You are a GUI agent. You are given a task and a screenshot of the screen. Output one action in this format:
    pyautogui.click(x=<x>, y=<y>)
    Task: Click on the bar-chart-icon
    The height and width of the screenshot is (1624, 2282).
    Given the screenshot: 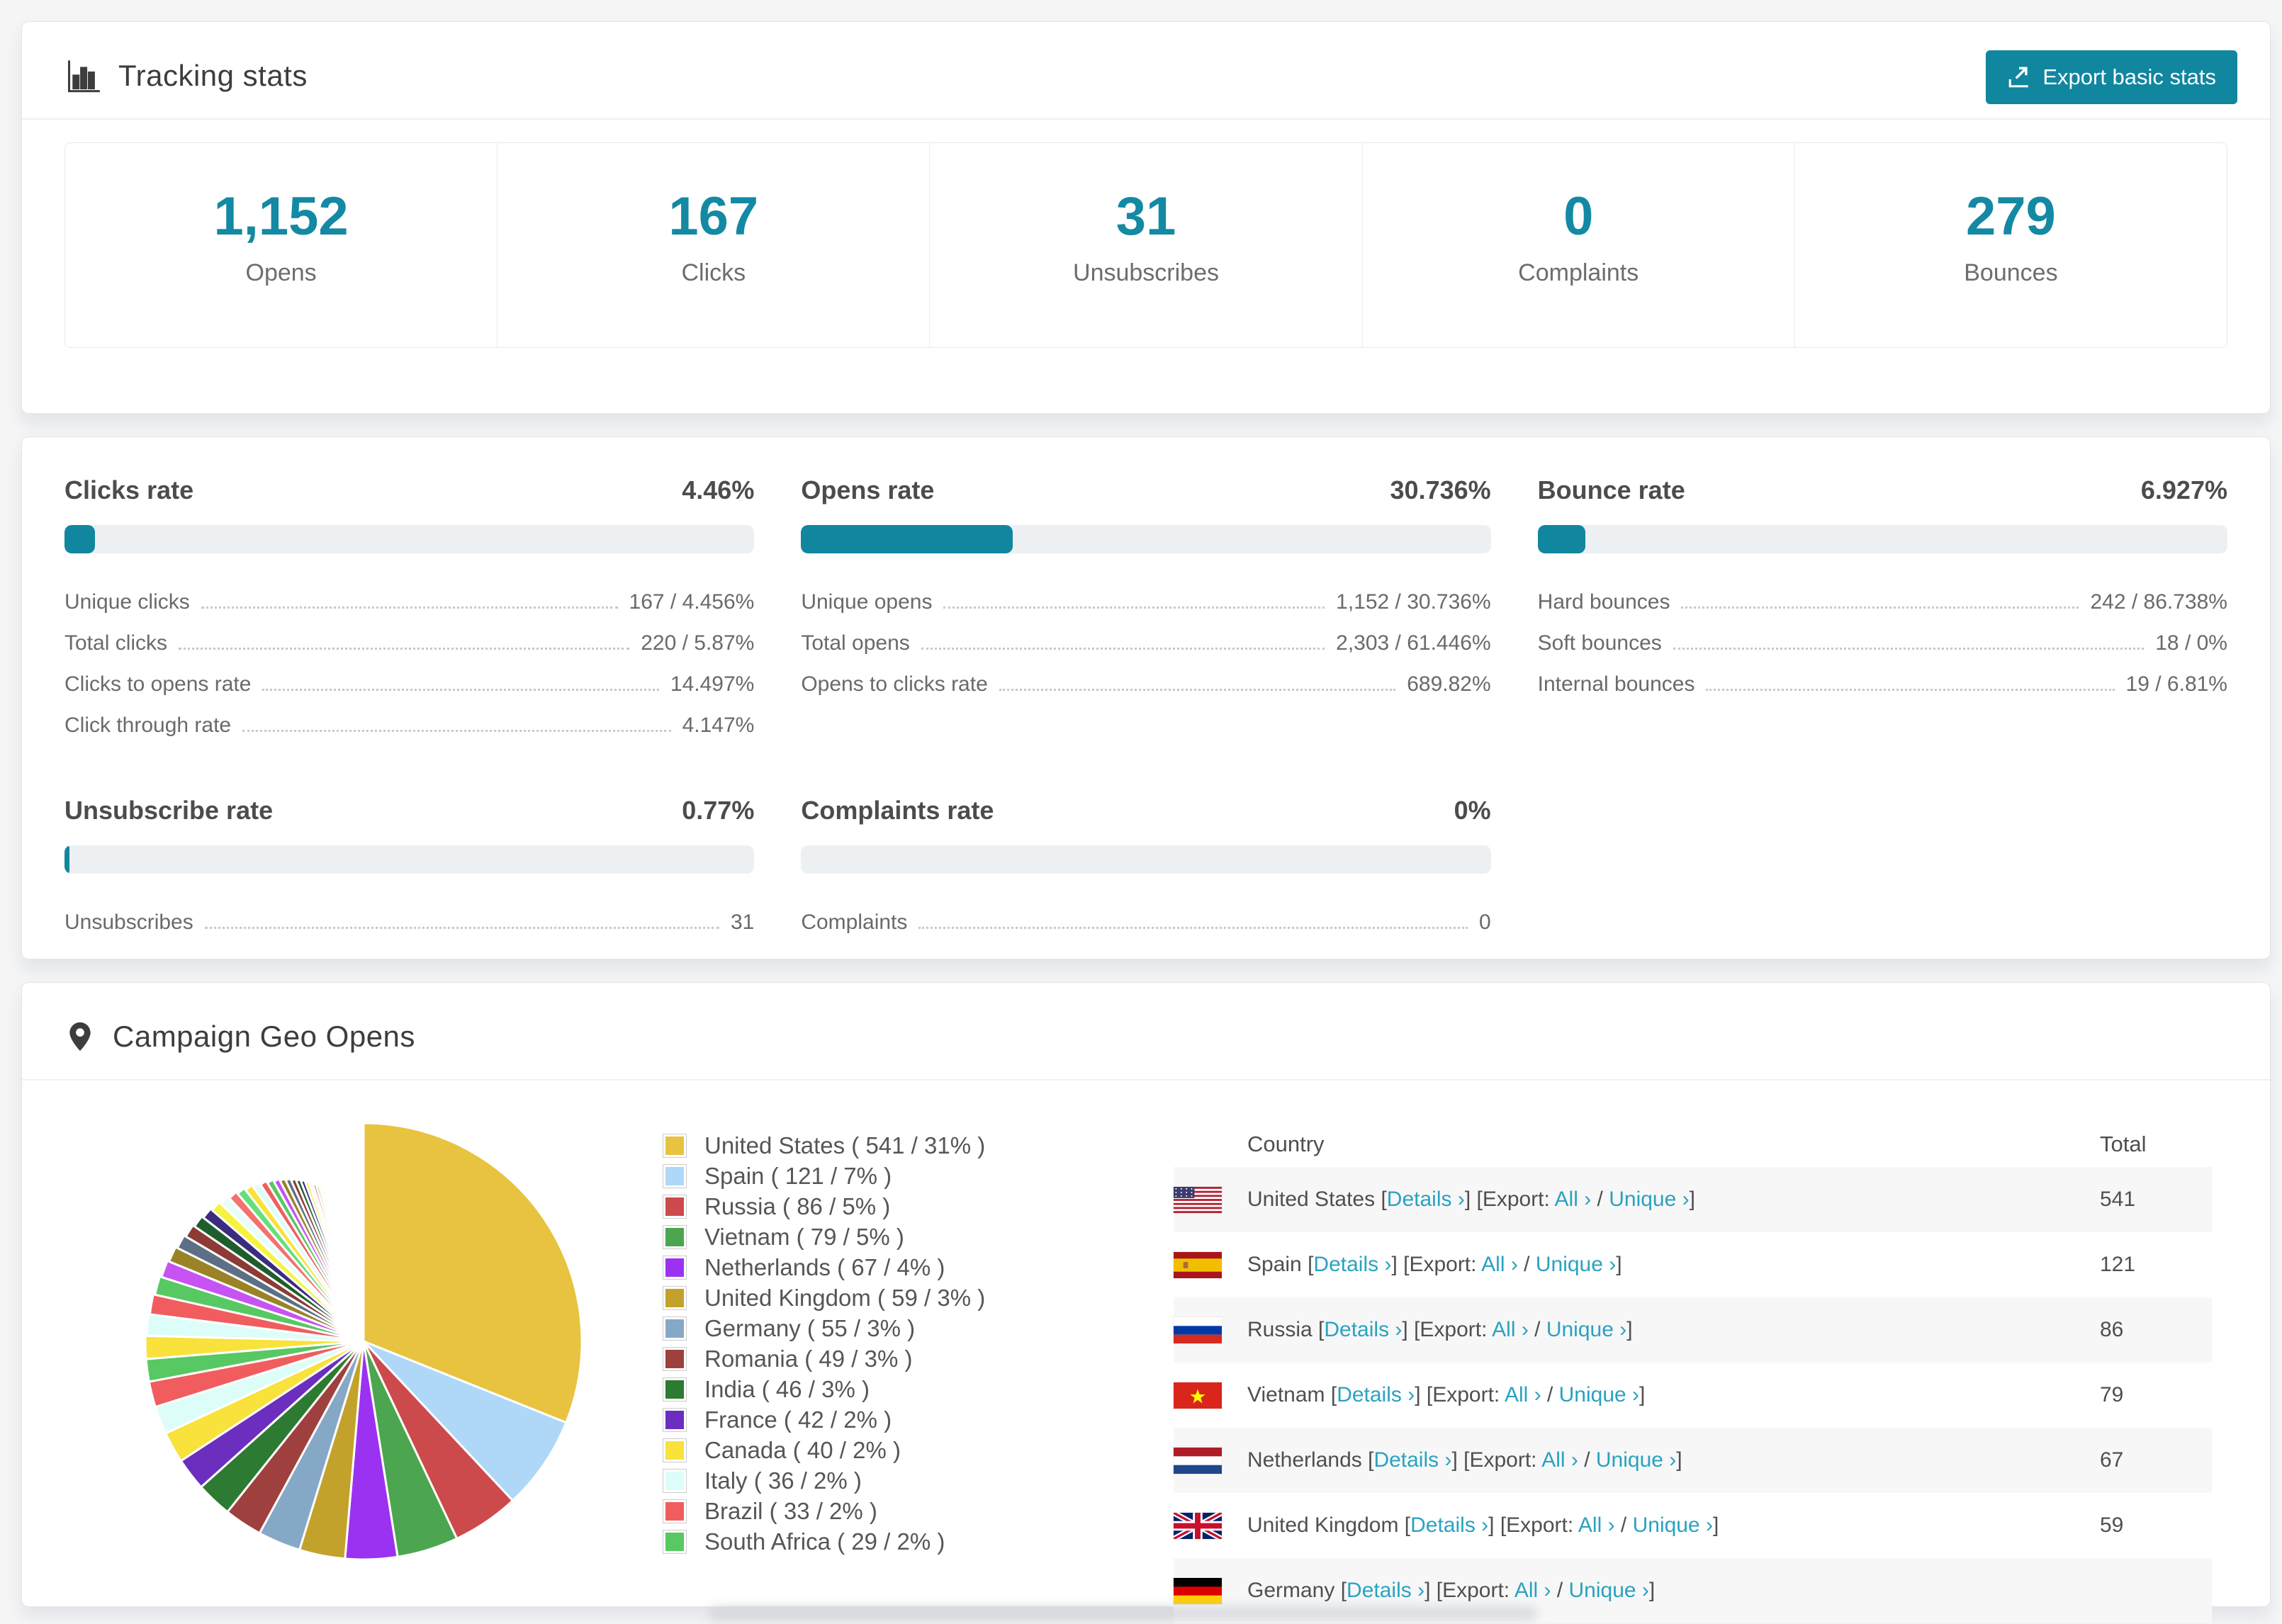 What is the action you would take?
    pyautogui.click(x=83, y=76)
    